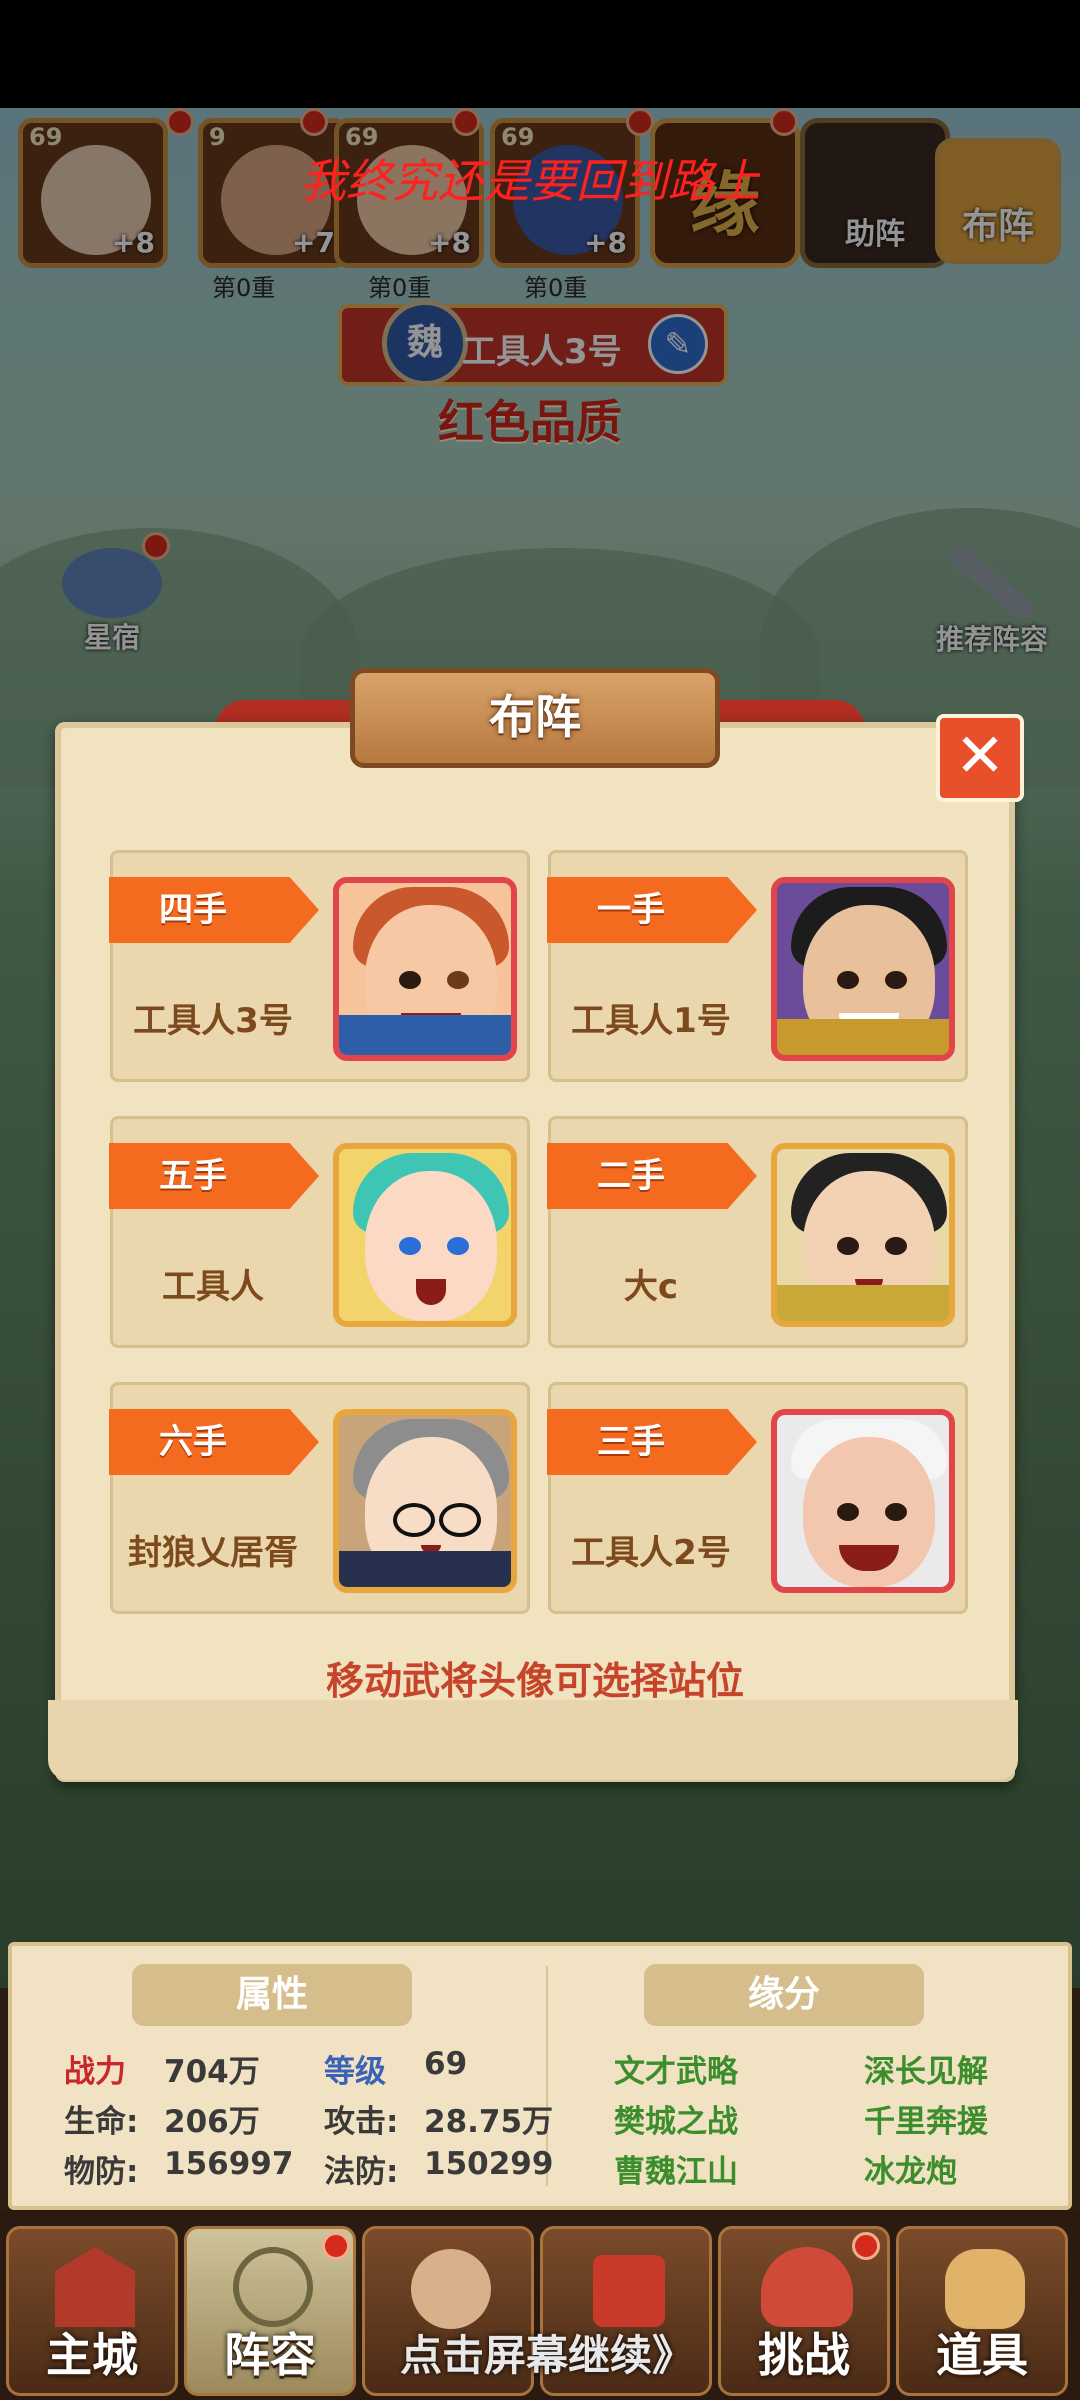  What do you see at coordinates (101, 2122) in the screenshot?
I see `hp-label: 生命:` at bounding box center [101, 2122].